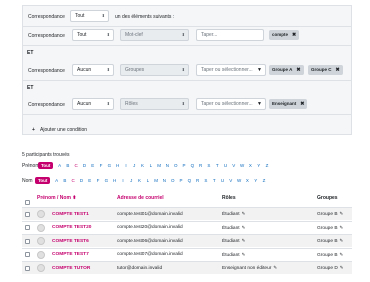  I want to click on match-header-label: Correspondance, so click(46, 17).